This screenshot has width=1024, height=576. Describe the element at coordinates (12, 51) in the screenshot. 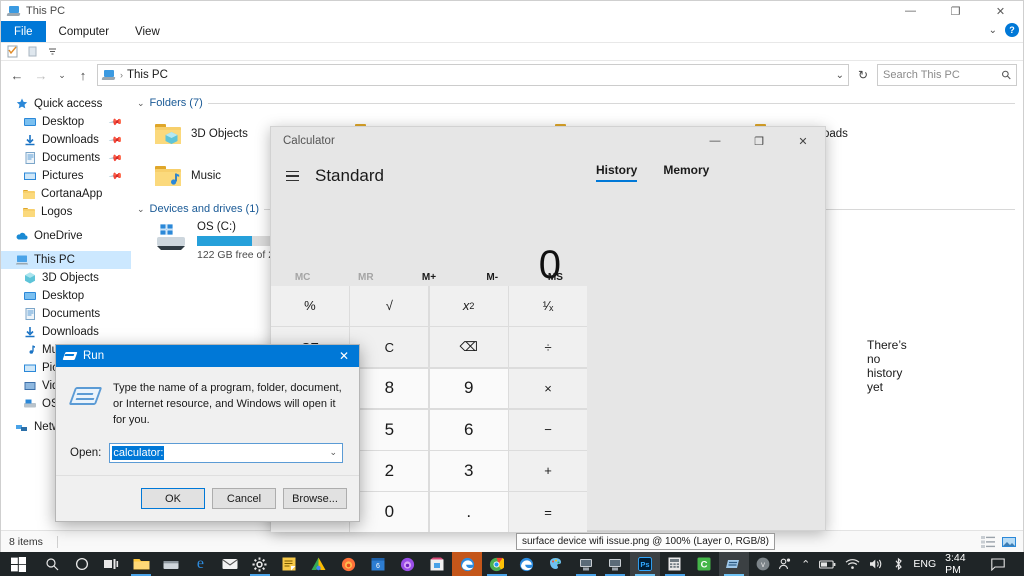

I see `properties-icon` at that location.